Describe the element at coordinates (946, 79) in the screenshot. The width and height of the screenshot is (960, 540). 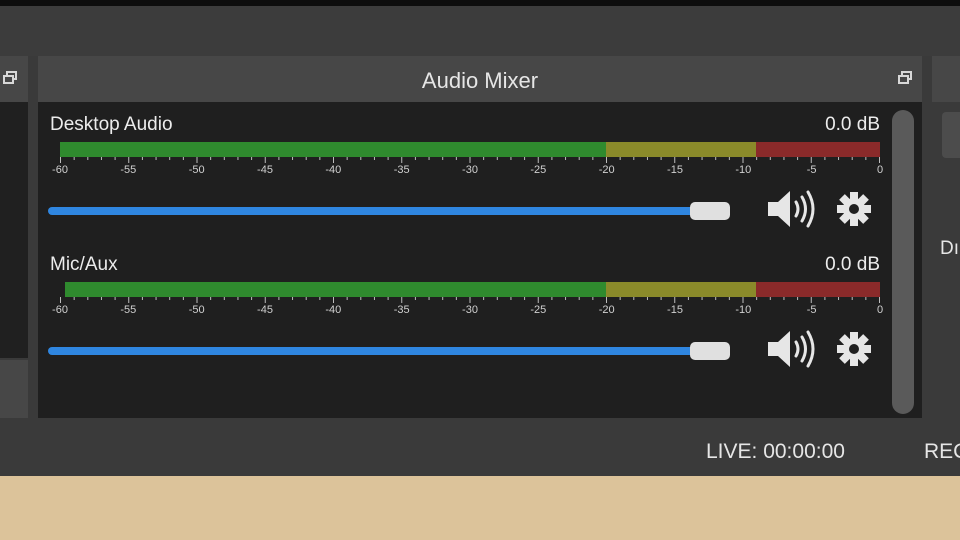
I see `right-dock-header` at that location.